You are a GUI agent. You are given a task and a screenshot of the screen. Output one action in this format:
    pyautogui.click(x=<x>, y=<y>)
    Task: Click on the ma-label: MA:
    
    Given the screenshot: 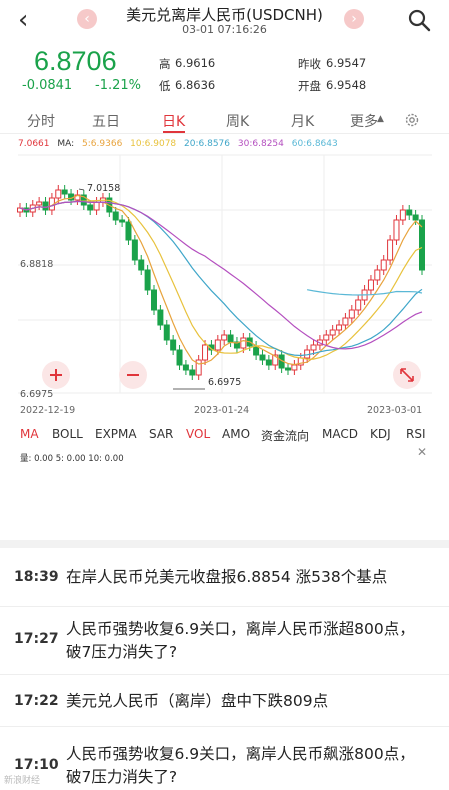 What is the action you would take?
    pyautogui.click(x=66, y=144)
    